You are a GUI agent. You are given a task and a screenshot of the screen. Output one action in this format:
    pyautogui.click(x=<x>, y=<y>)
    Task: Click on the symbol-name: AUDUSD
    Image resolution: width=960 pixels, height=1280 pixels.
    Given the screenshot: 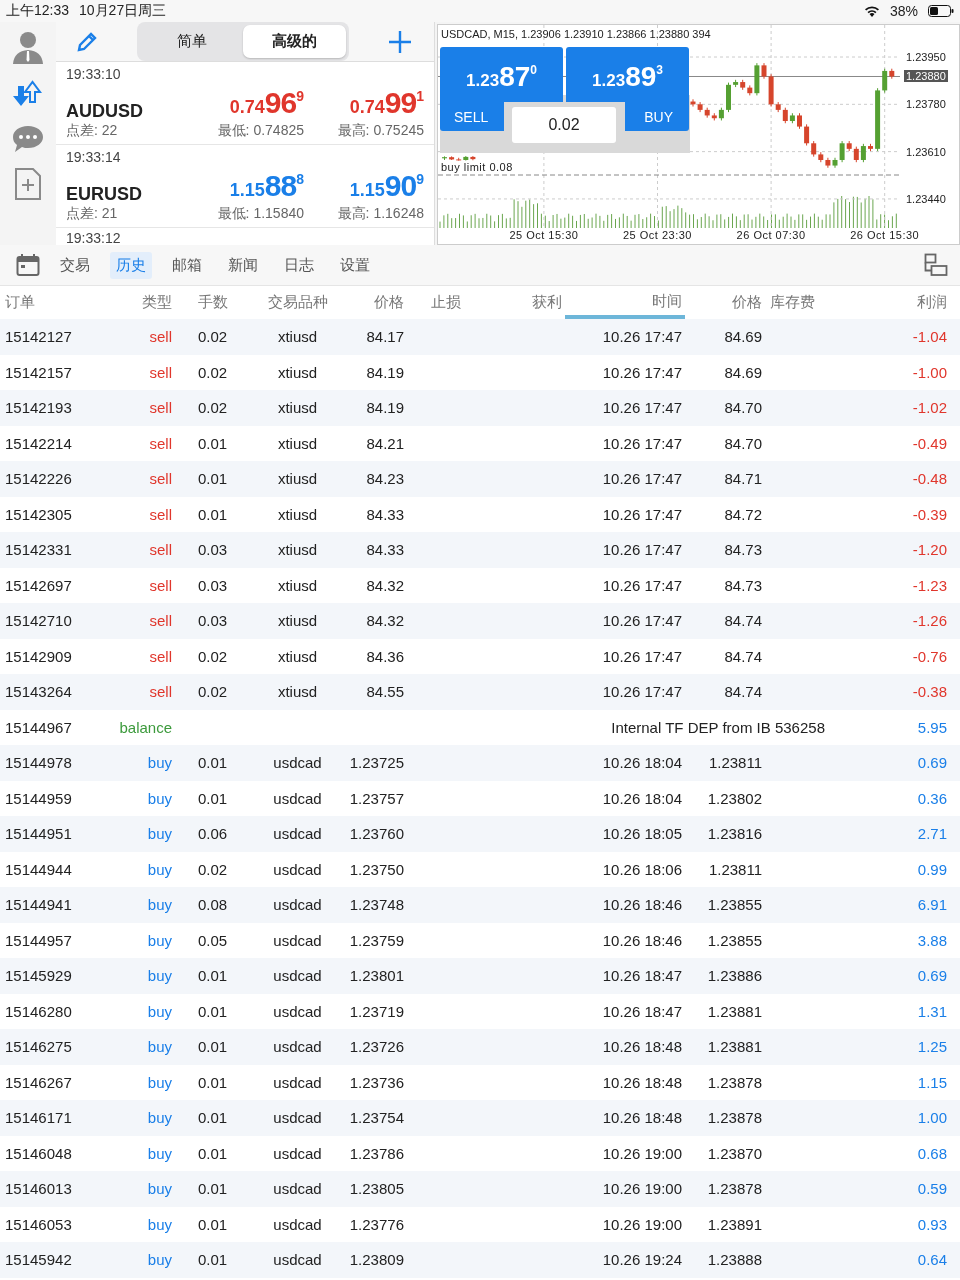 What is the action you would take?
    pyautogui.click(x=126, y=111)
    